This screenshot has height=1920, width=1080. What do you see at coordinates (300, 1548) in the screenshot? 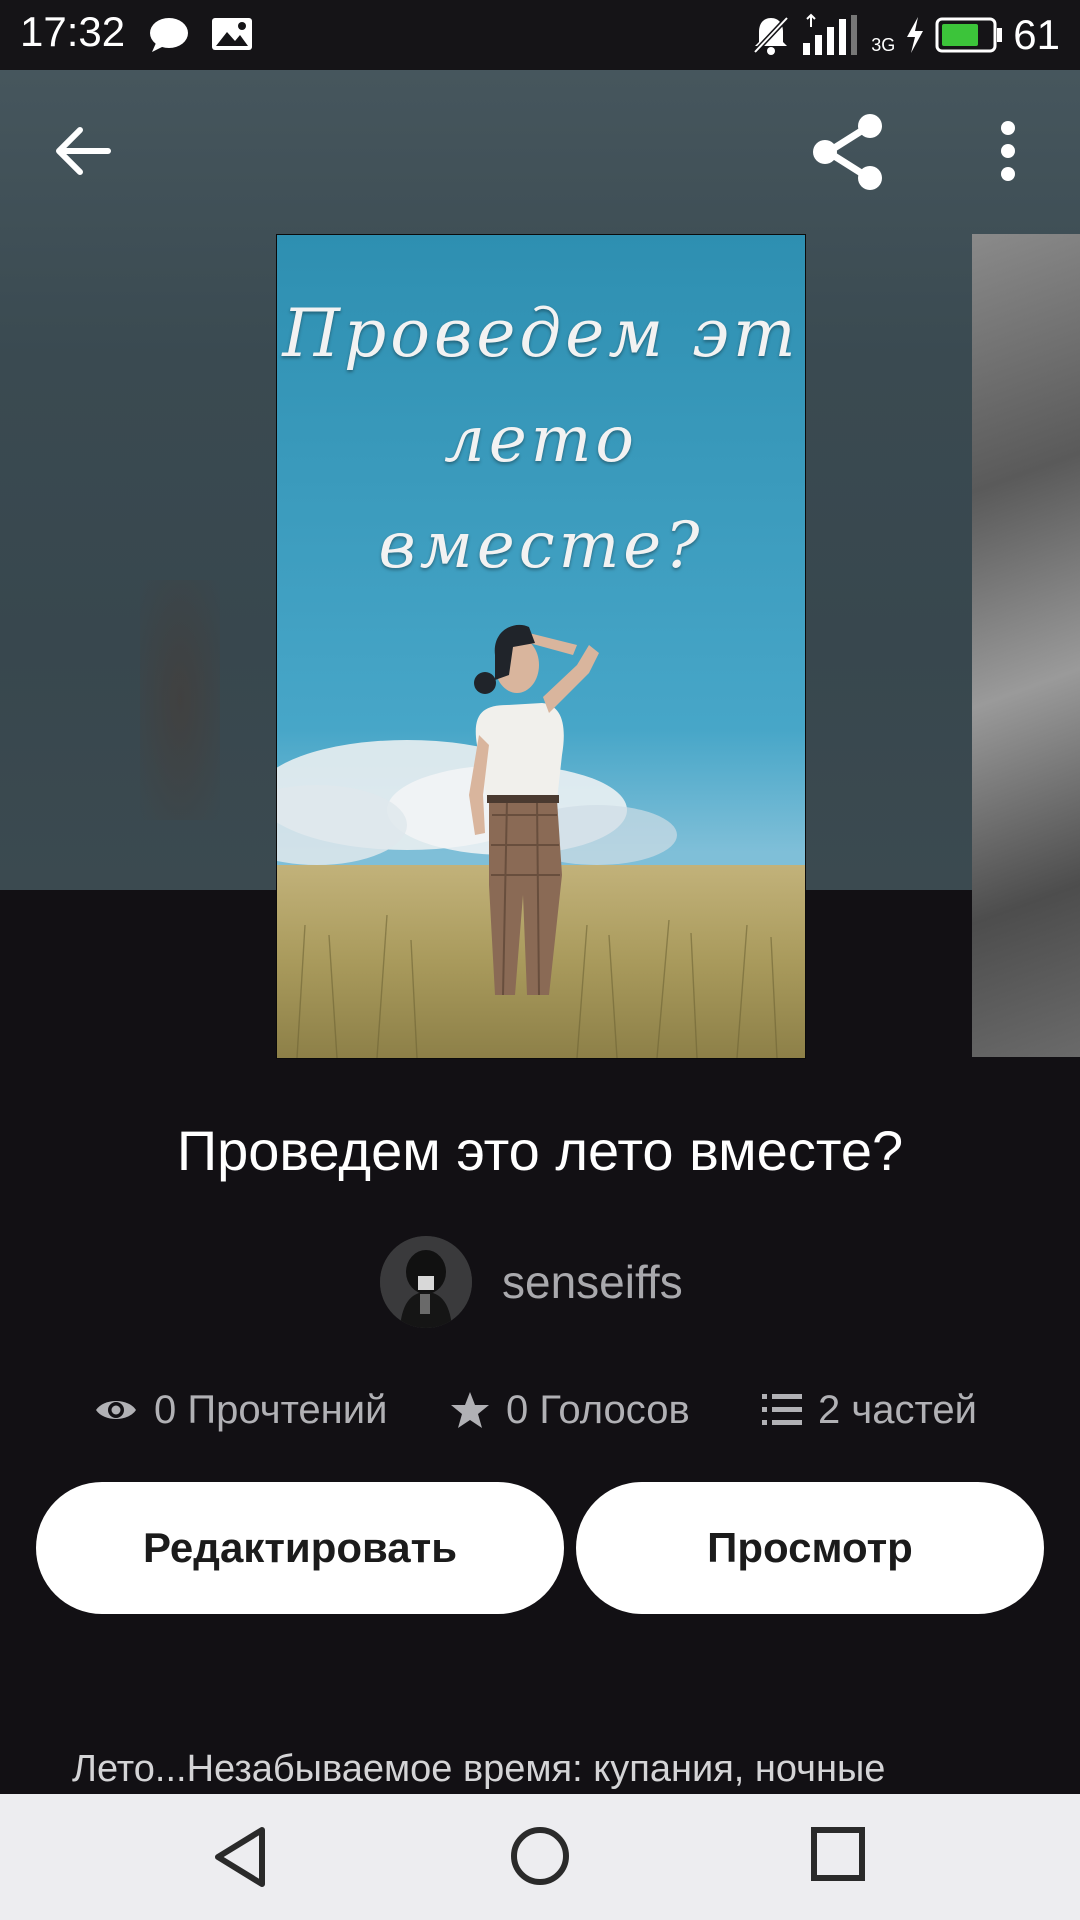
I see `edit-button: Редактировать` at bounding box center [300, 1548].